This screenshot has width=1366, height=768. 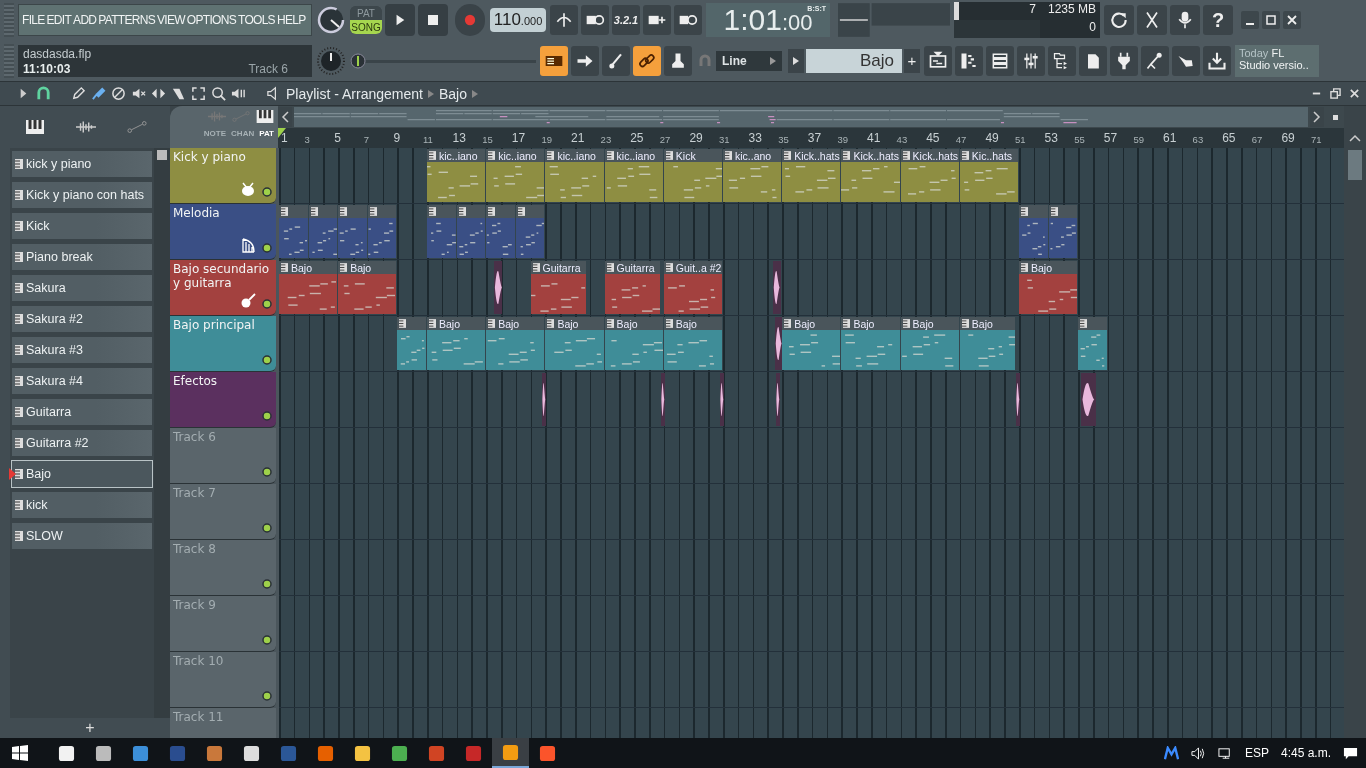 What do you see at coordinates (1031, 60) in the screenshot?
I see `mixer-button` at bounding box center [1031, 60].